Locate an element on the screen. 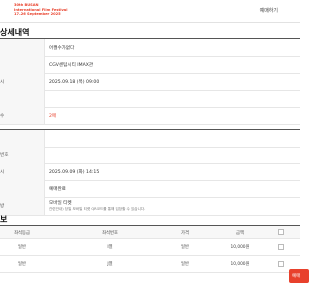 This screenshot has height=300, width=320. table-row: 일반 I열 일반 10,000원 is located at coordinates (150, 247).